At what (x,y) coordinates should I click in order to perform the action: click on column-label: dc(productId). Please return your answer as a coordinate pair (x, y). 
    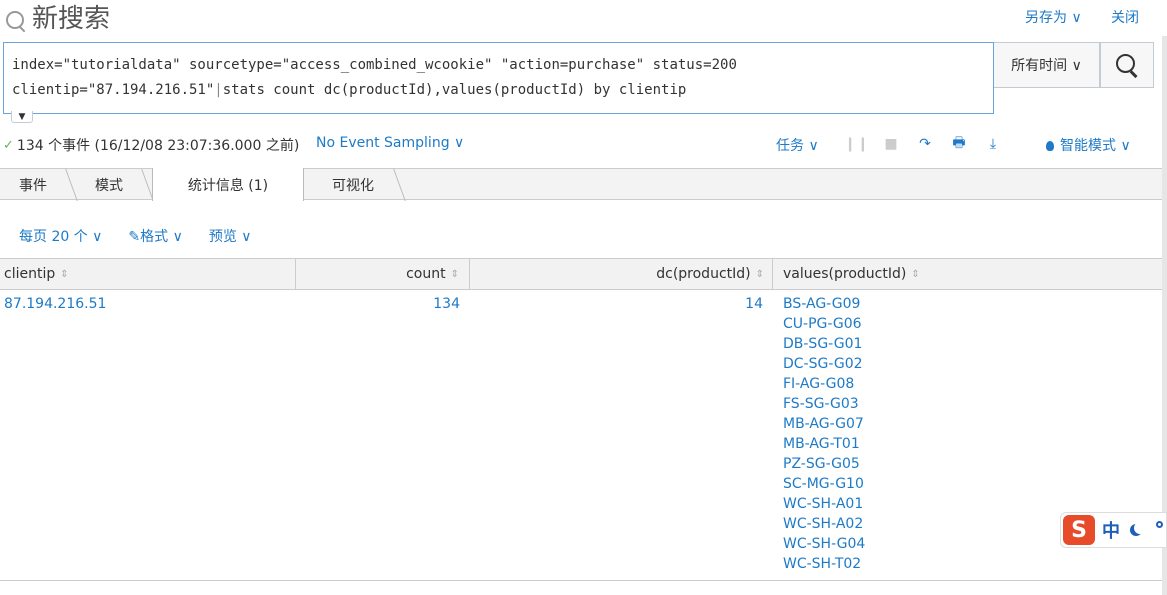
    Looking at the image, I should click on (703, 274).